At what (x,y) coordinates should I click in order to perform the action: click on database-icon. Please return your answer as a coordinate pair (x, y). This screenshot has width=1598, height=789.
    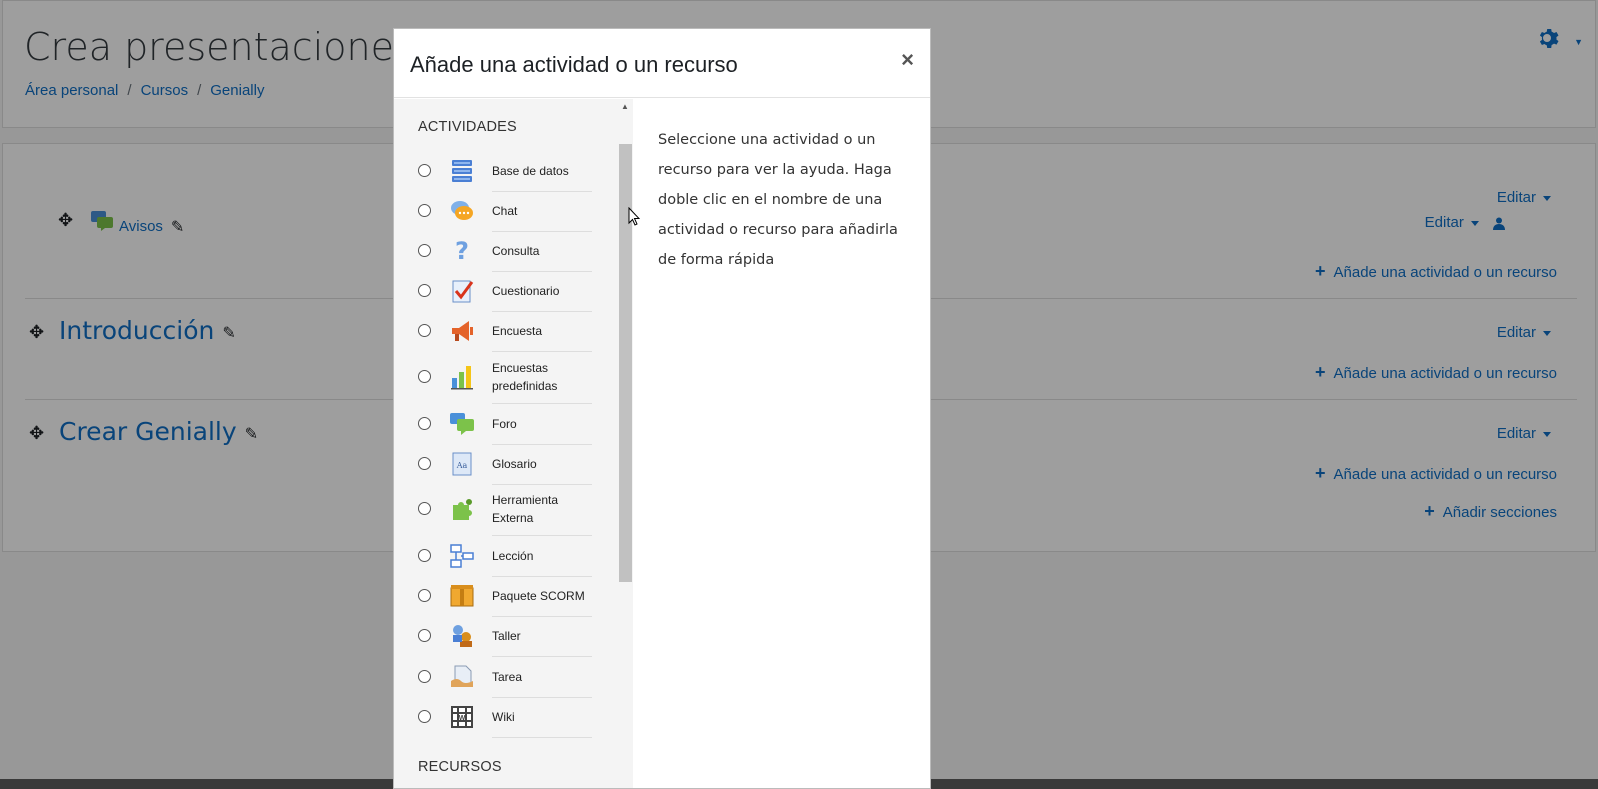
    Looking at the image, I should click on (462, 171).